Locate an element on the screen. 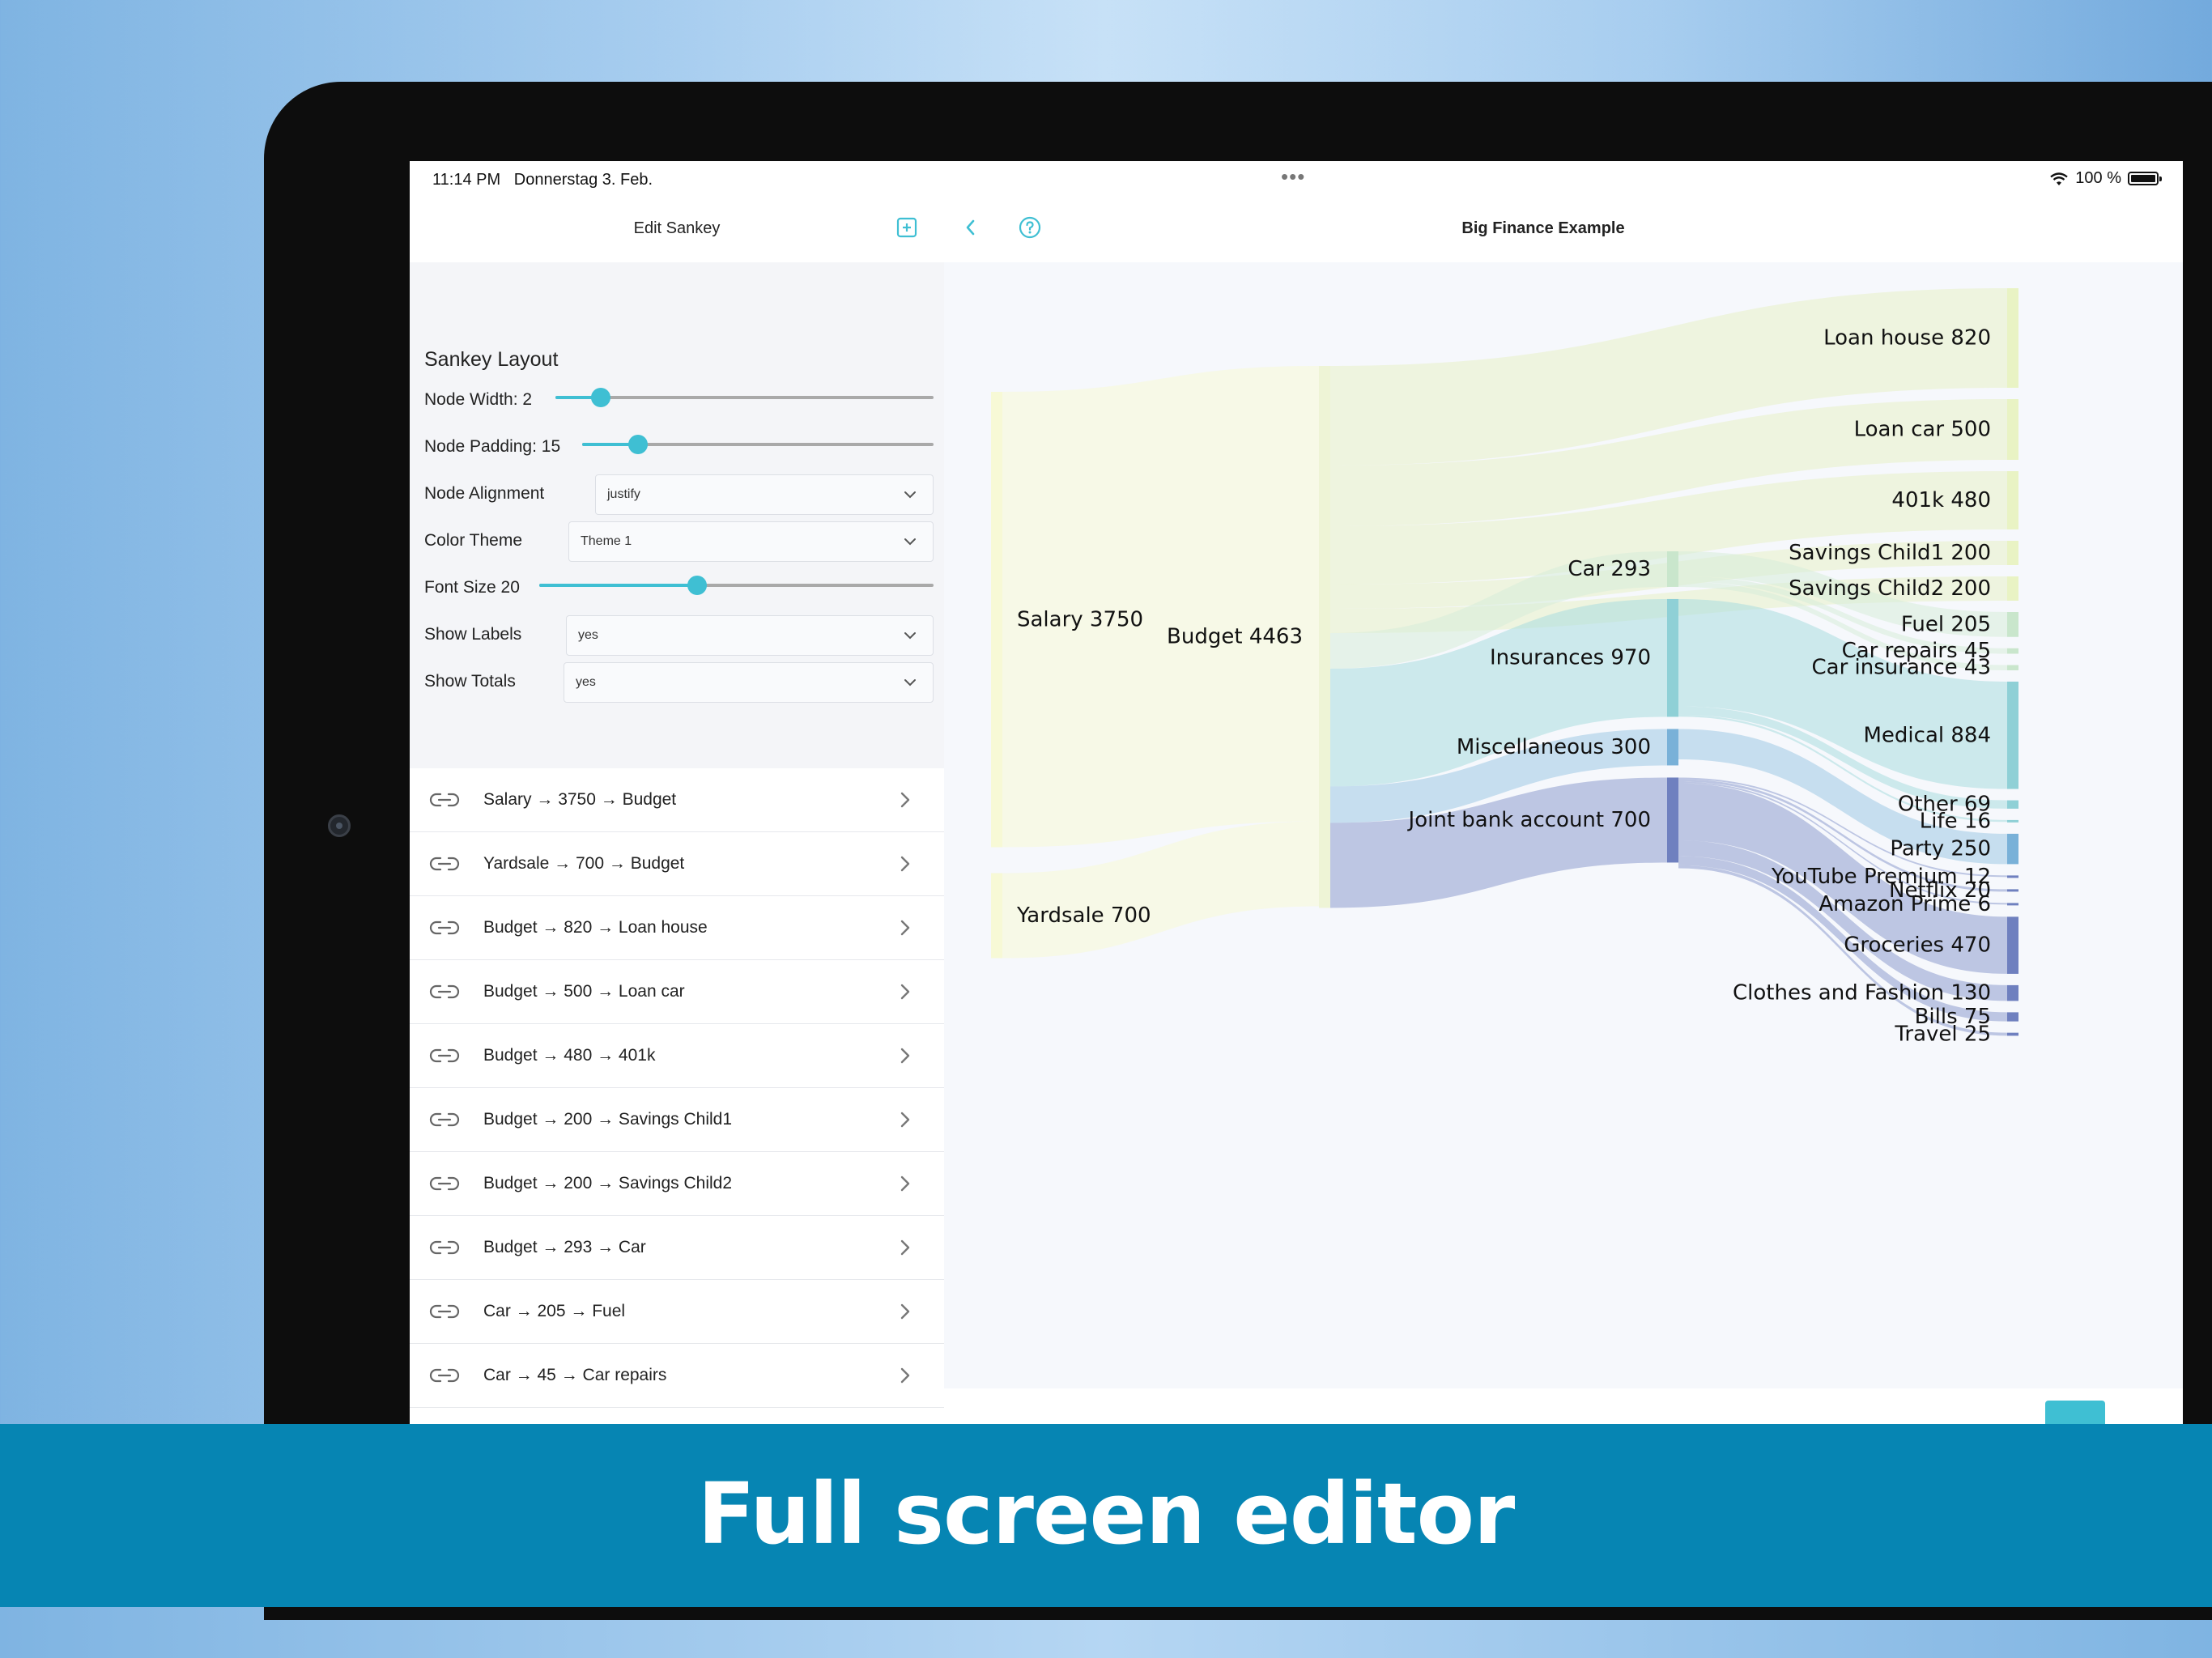 The height and width of the screenshot is (1658, 2212). link-label: Budget → 480 → 401k is located at coordinates (569, 1055).